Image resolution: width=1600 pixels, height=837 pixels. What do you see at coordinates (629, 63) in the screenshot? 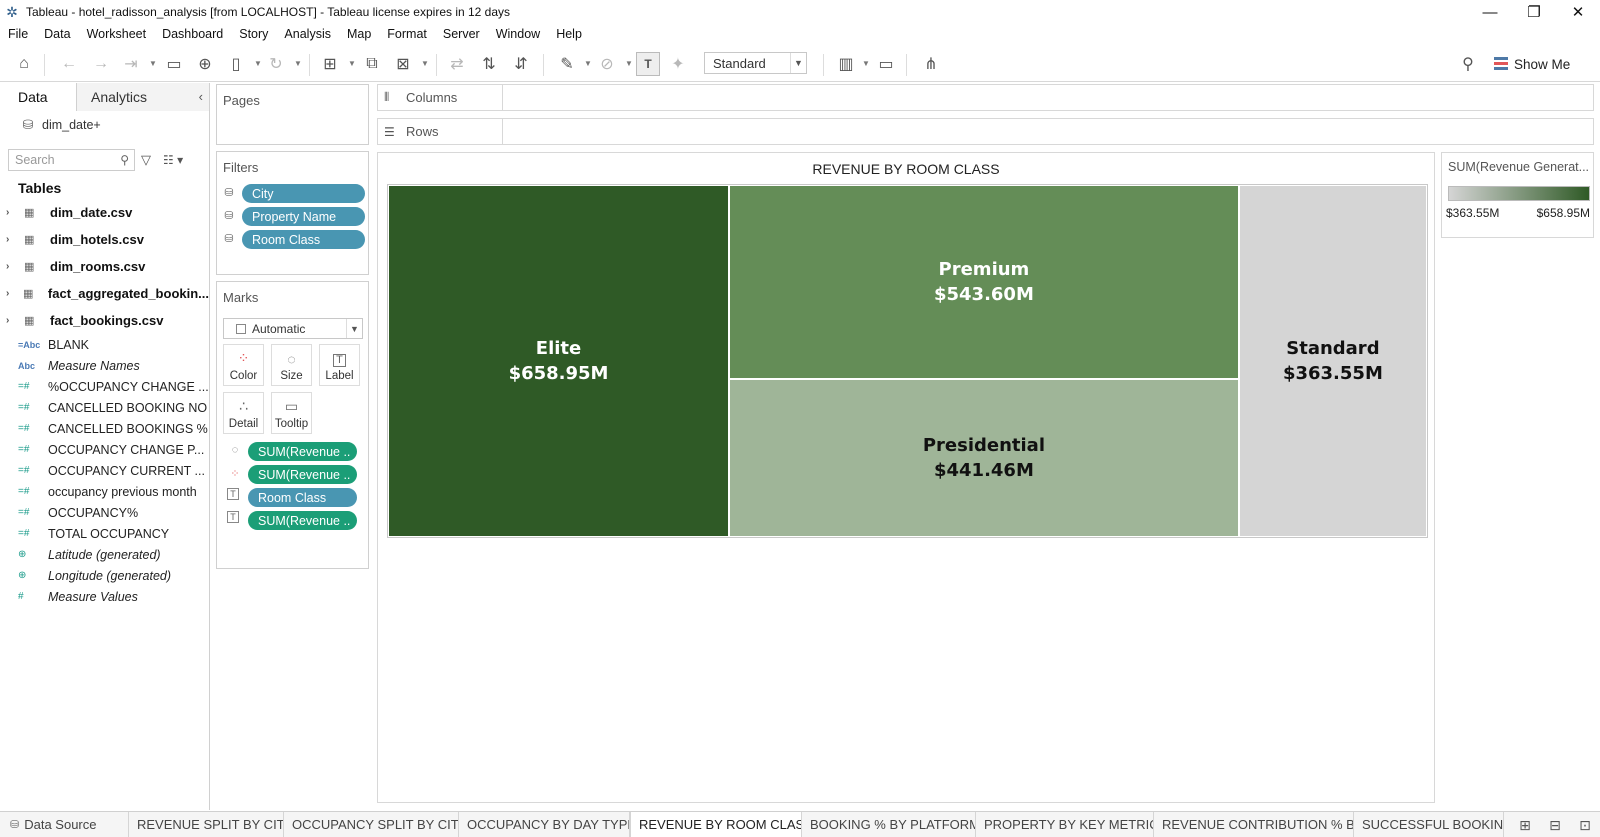
I see `group-dropdown-icon: ▼` at bounding box center [629, 63].